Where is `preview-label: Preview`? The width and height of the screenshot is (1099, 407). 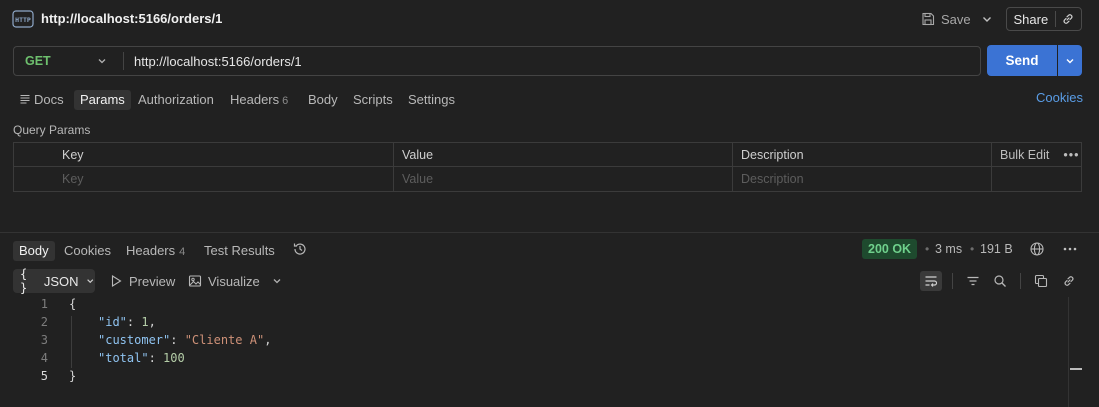
preview-label: Preview is located at coordinates (152, 281).